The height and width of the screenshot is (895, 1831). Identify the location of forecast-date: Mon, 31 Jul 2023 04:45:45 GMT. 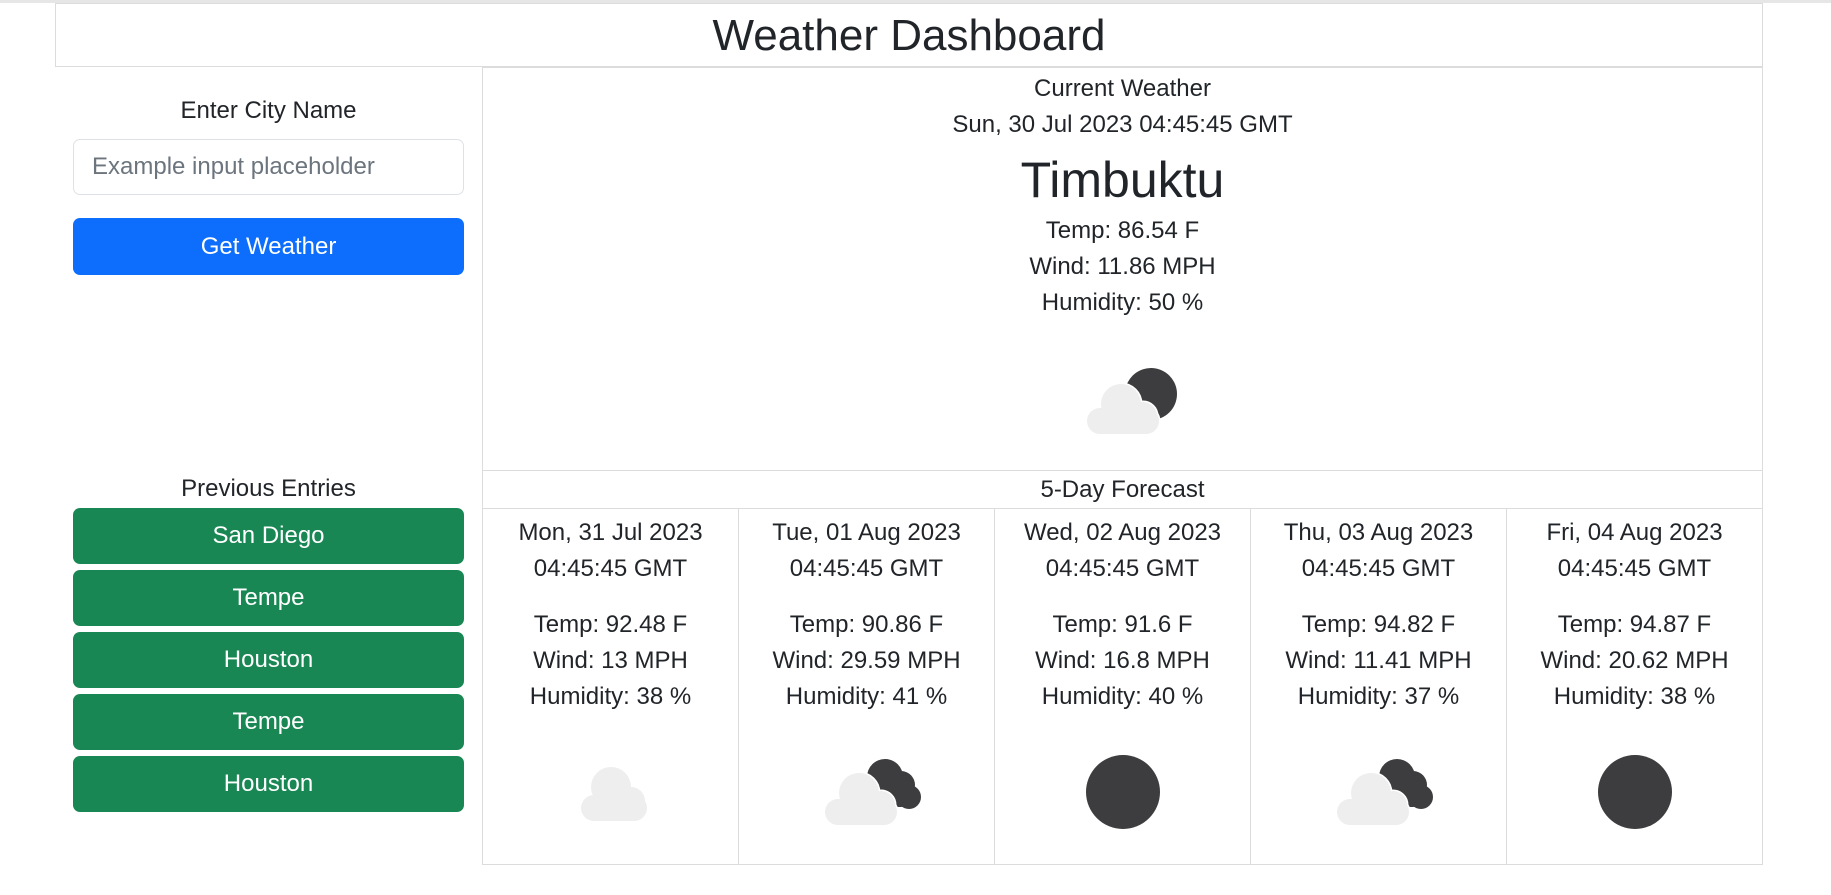
(610, 550).